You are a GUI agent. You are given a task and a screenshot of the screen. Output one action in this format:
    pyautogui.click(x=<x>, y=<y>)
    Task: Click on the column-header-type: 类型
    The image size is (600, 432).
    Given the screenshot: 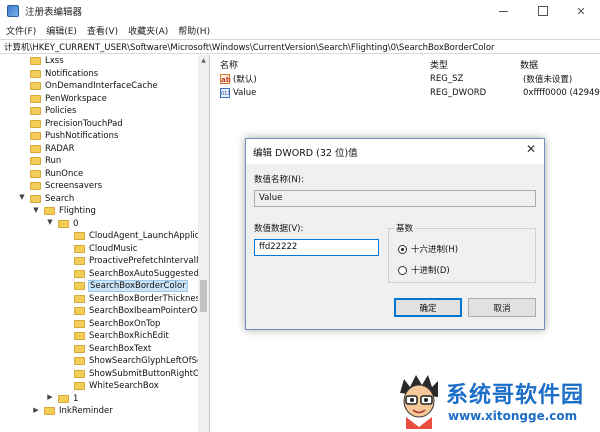 What is the action you would take?
    pyautogui.click(x=439, y=64)
    